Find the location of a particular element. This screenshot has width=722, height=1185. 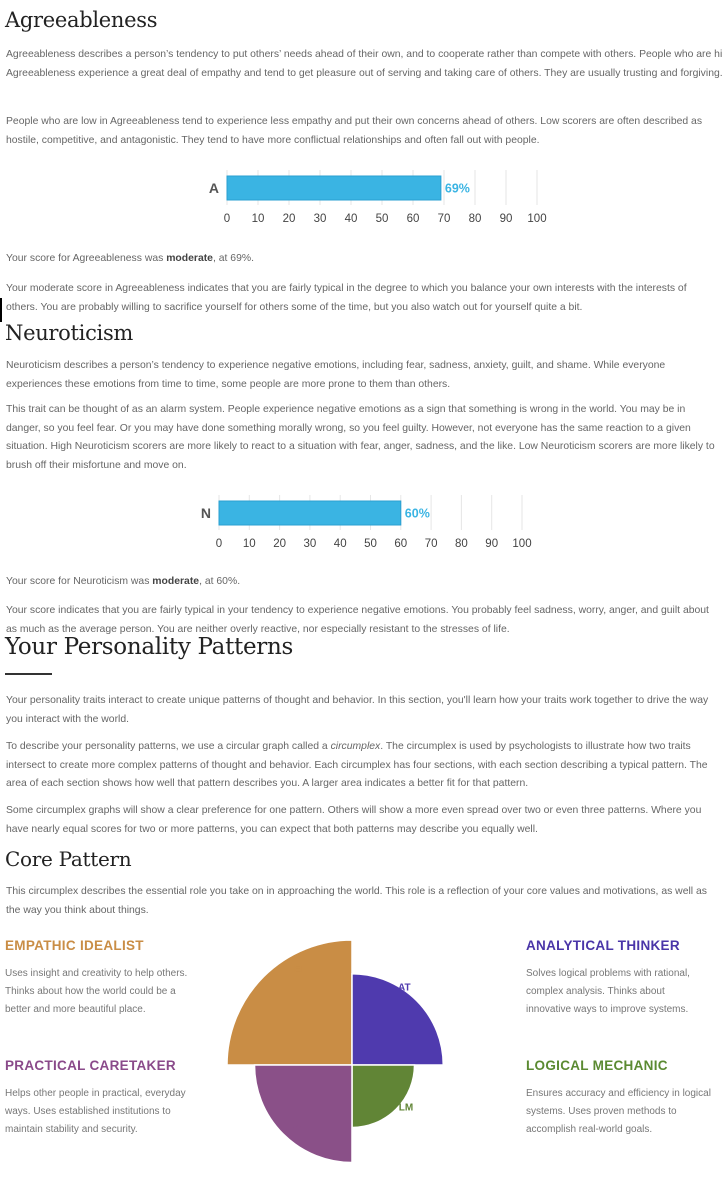

quadrant-title: LOGICAL MECHANIC is located at coordinates (597, 1065).